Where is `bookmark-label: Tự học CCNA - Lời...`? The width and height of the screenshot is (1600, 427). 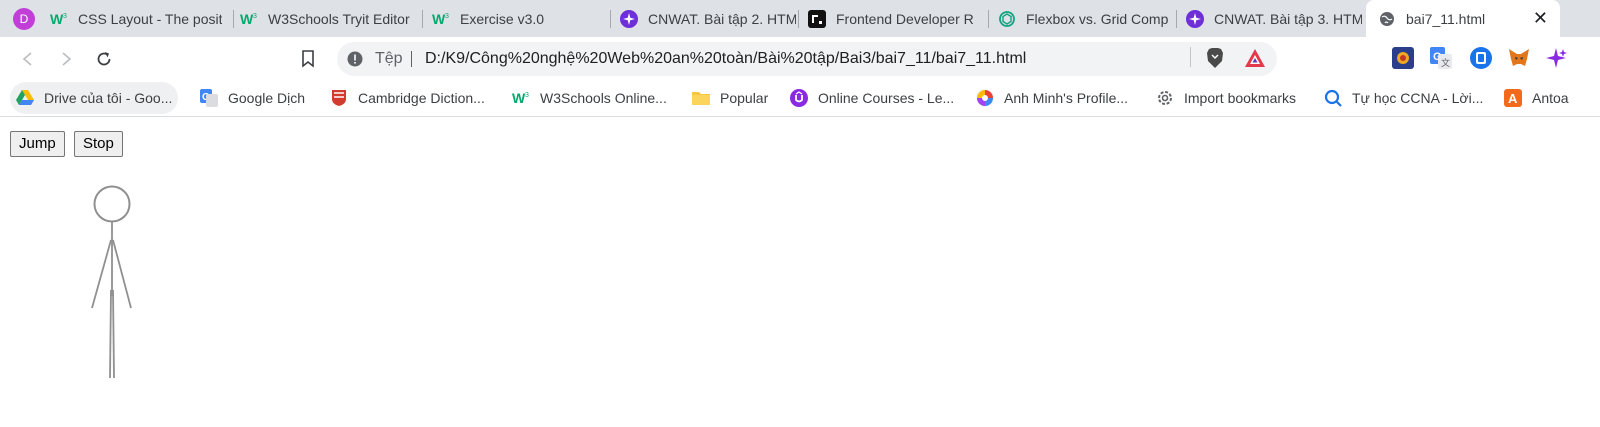 bookmark-label: Tự học CCNA - Lời... is located at coordinates (1418, 98).